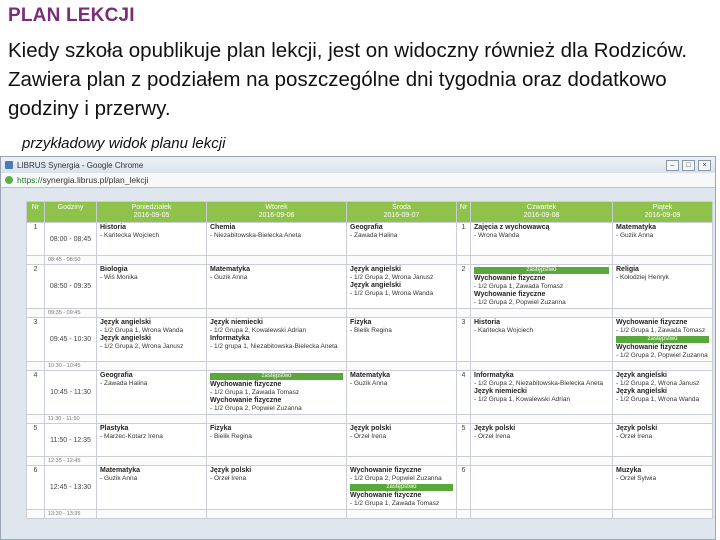 The height and width of the screenshot is (540, 720). Describe the element at coordinates (541, 339) in the screenshot. I see `lesson-cell-thu: Historia - Kańtecka Wojciech` at that location.